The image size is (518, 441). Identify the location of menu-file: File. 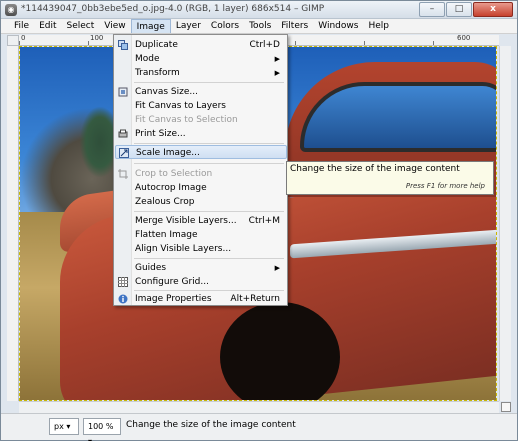
(21, 26).